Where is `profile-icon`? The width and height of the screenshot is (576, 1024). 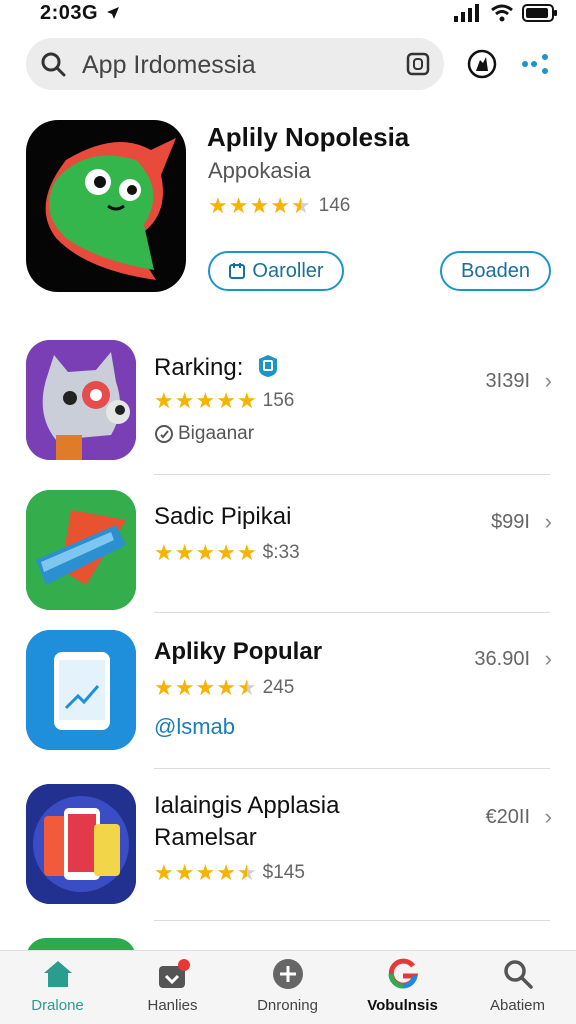
profile-icon is located at coordinates (482, 64).